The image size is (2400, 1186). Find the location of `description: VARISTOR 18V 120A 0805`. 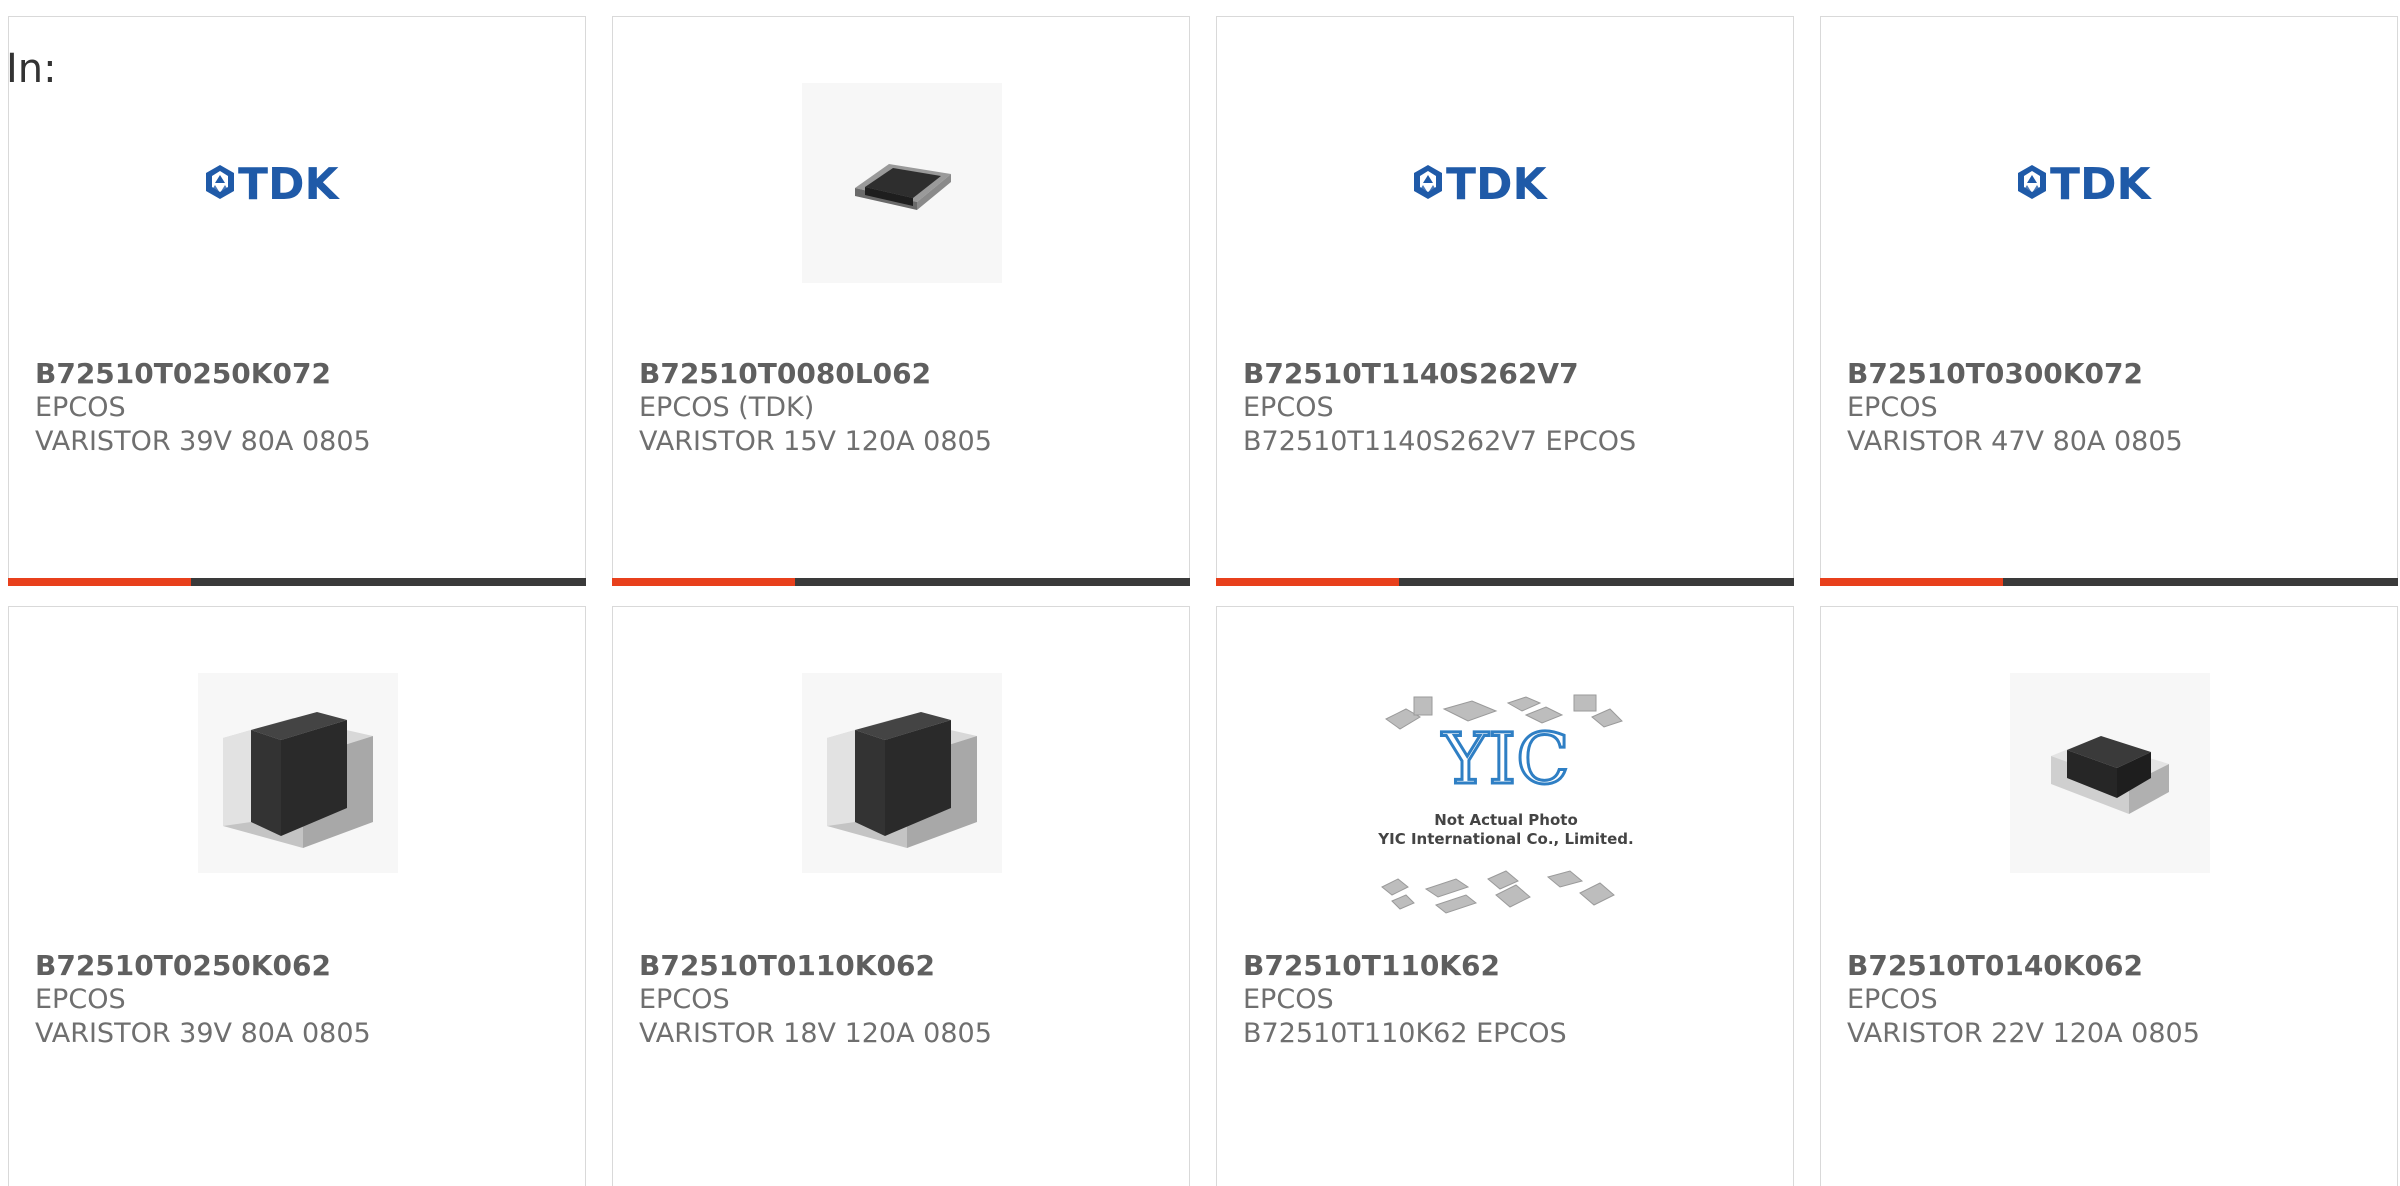

description: VARISTOR 18V 120A 0805 is located at coordinates (815, 1033).